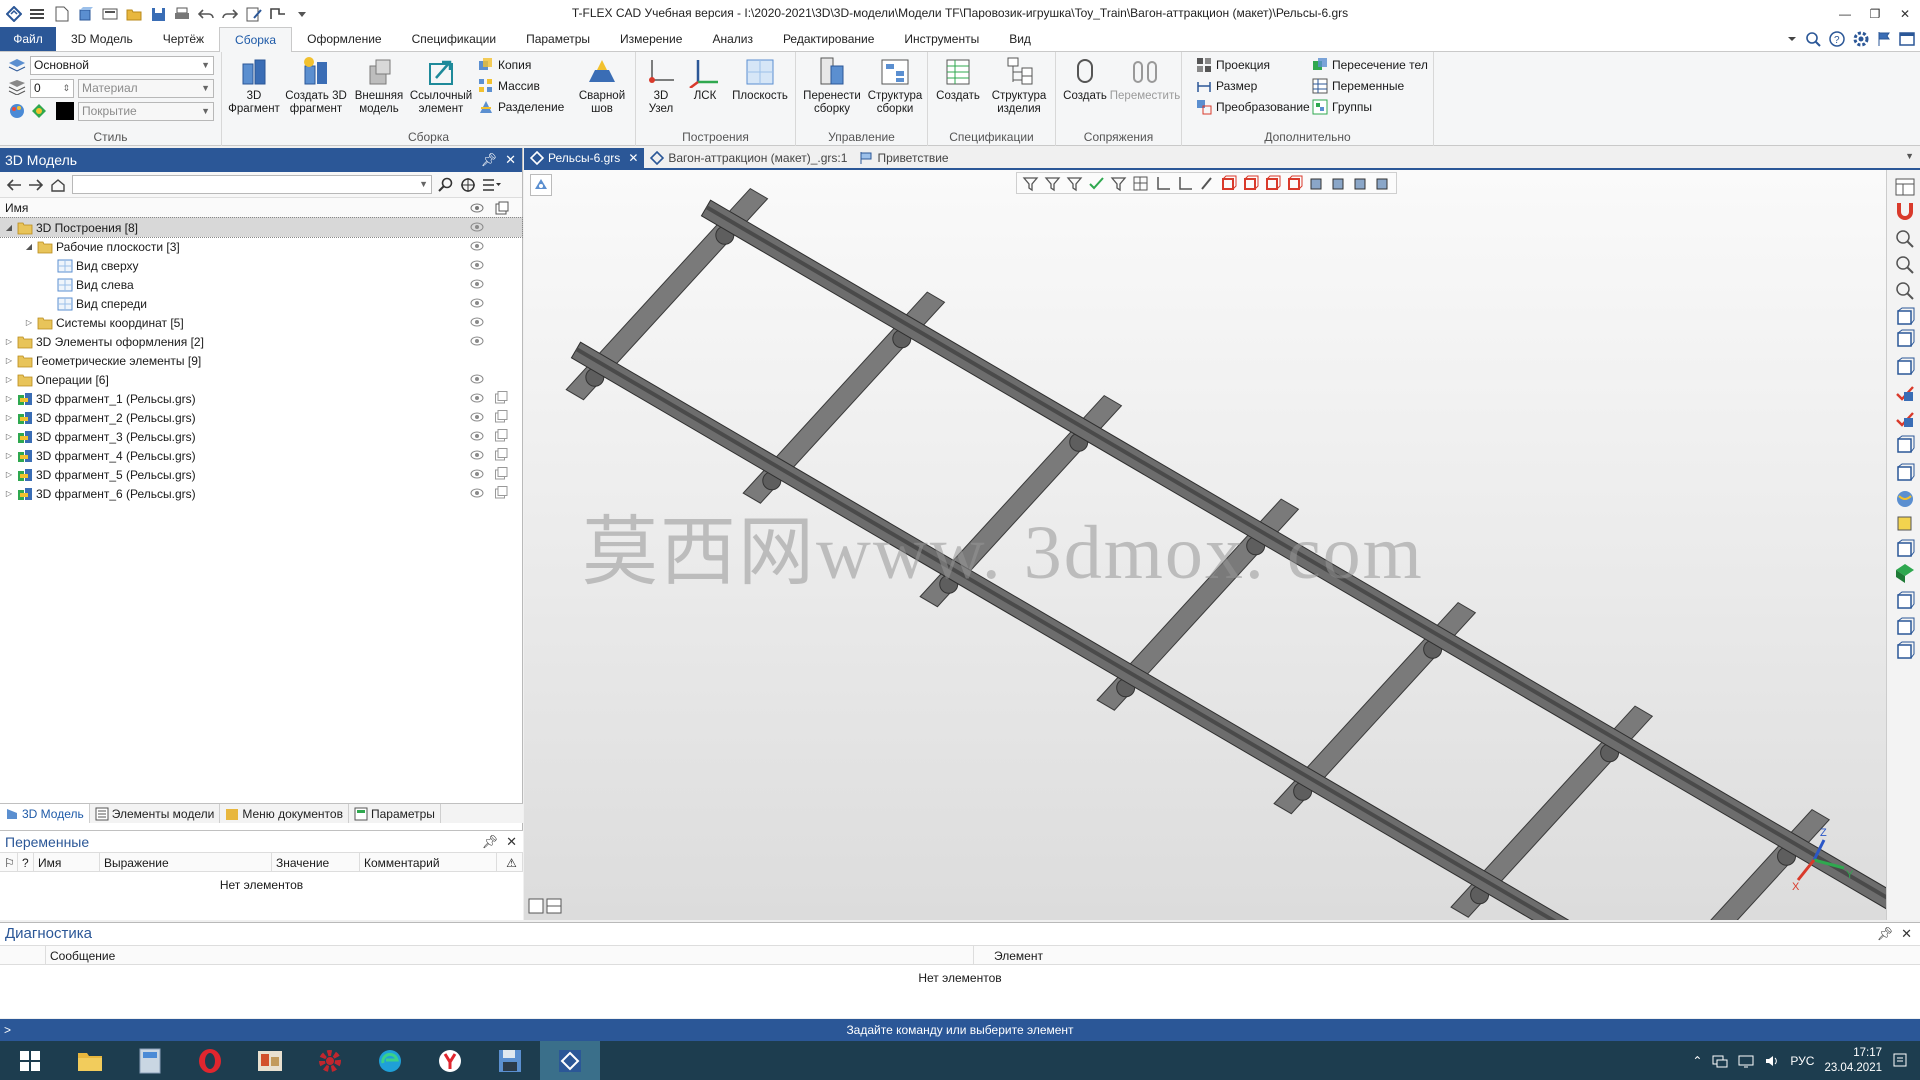 The width and height of the screenshot is (1920, 1080). Describe the element at coordinates (554, 906) in the screenshot. I see `split-view-icon` at that location.